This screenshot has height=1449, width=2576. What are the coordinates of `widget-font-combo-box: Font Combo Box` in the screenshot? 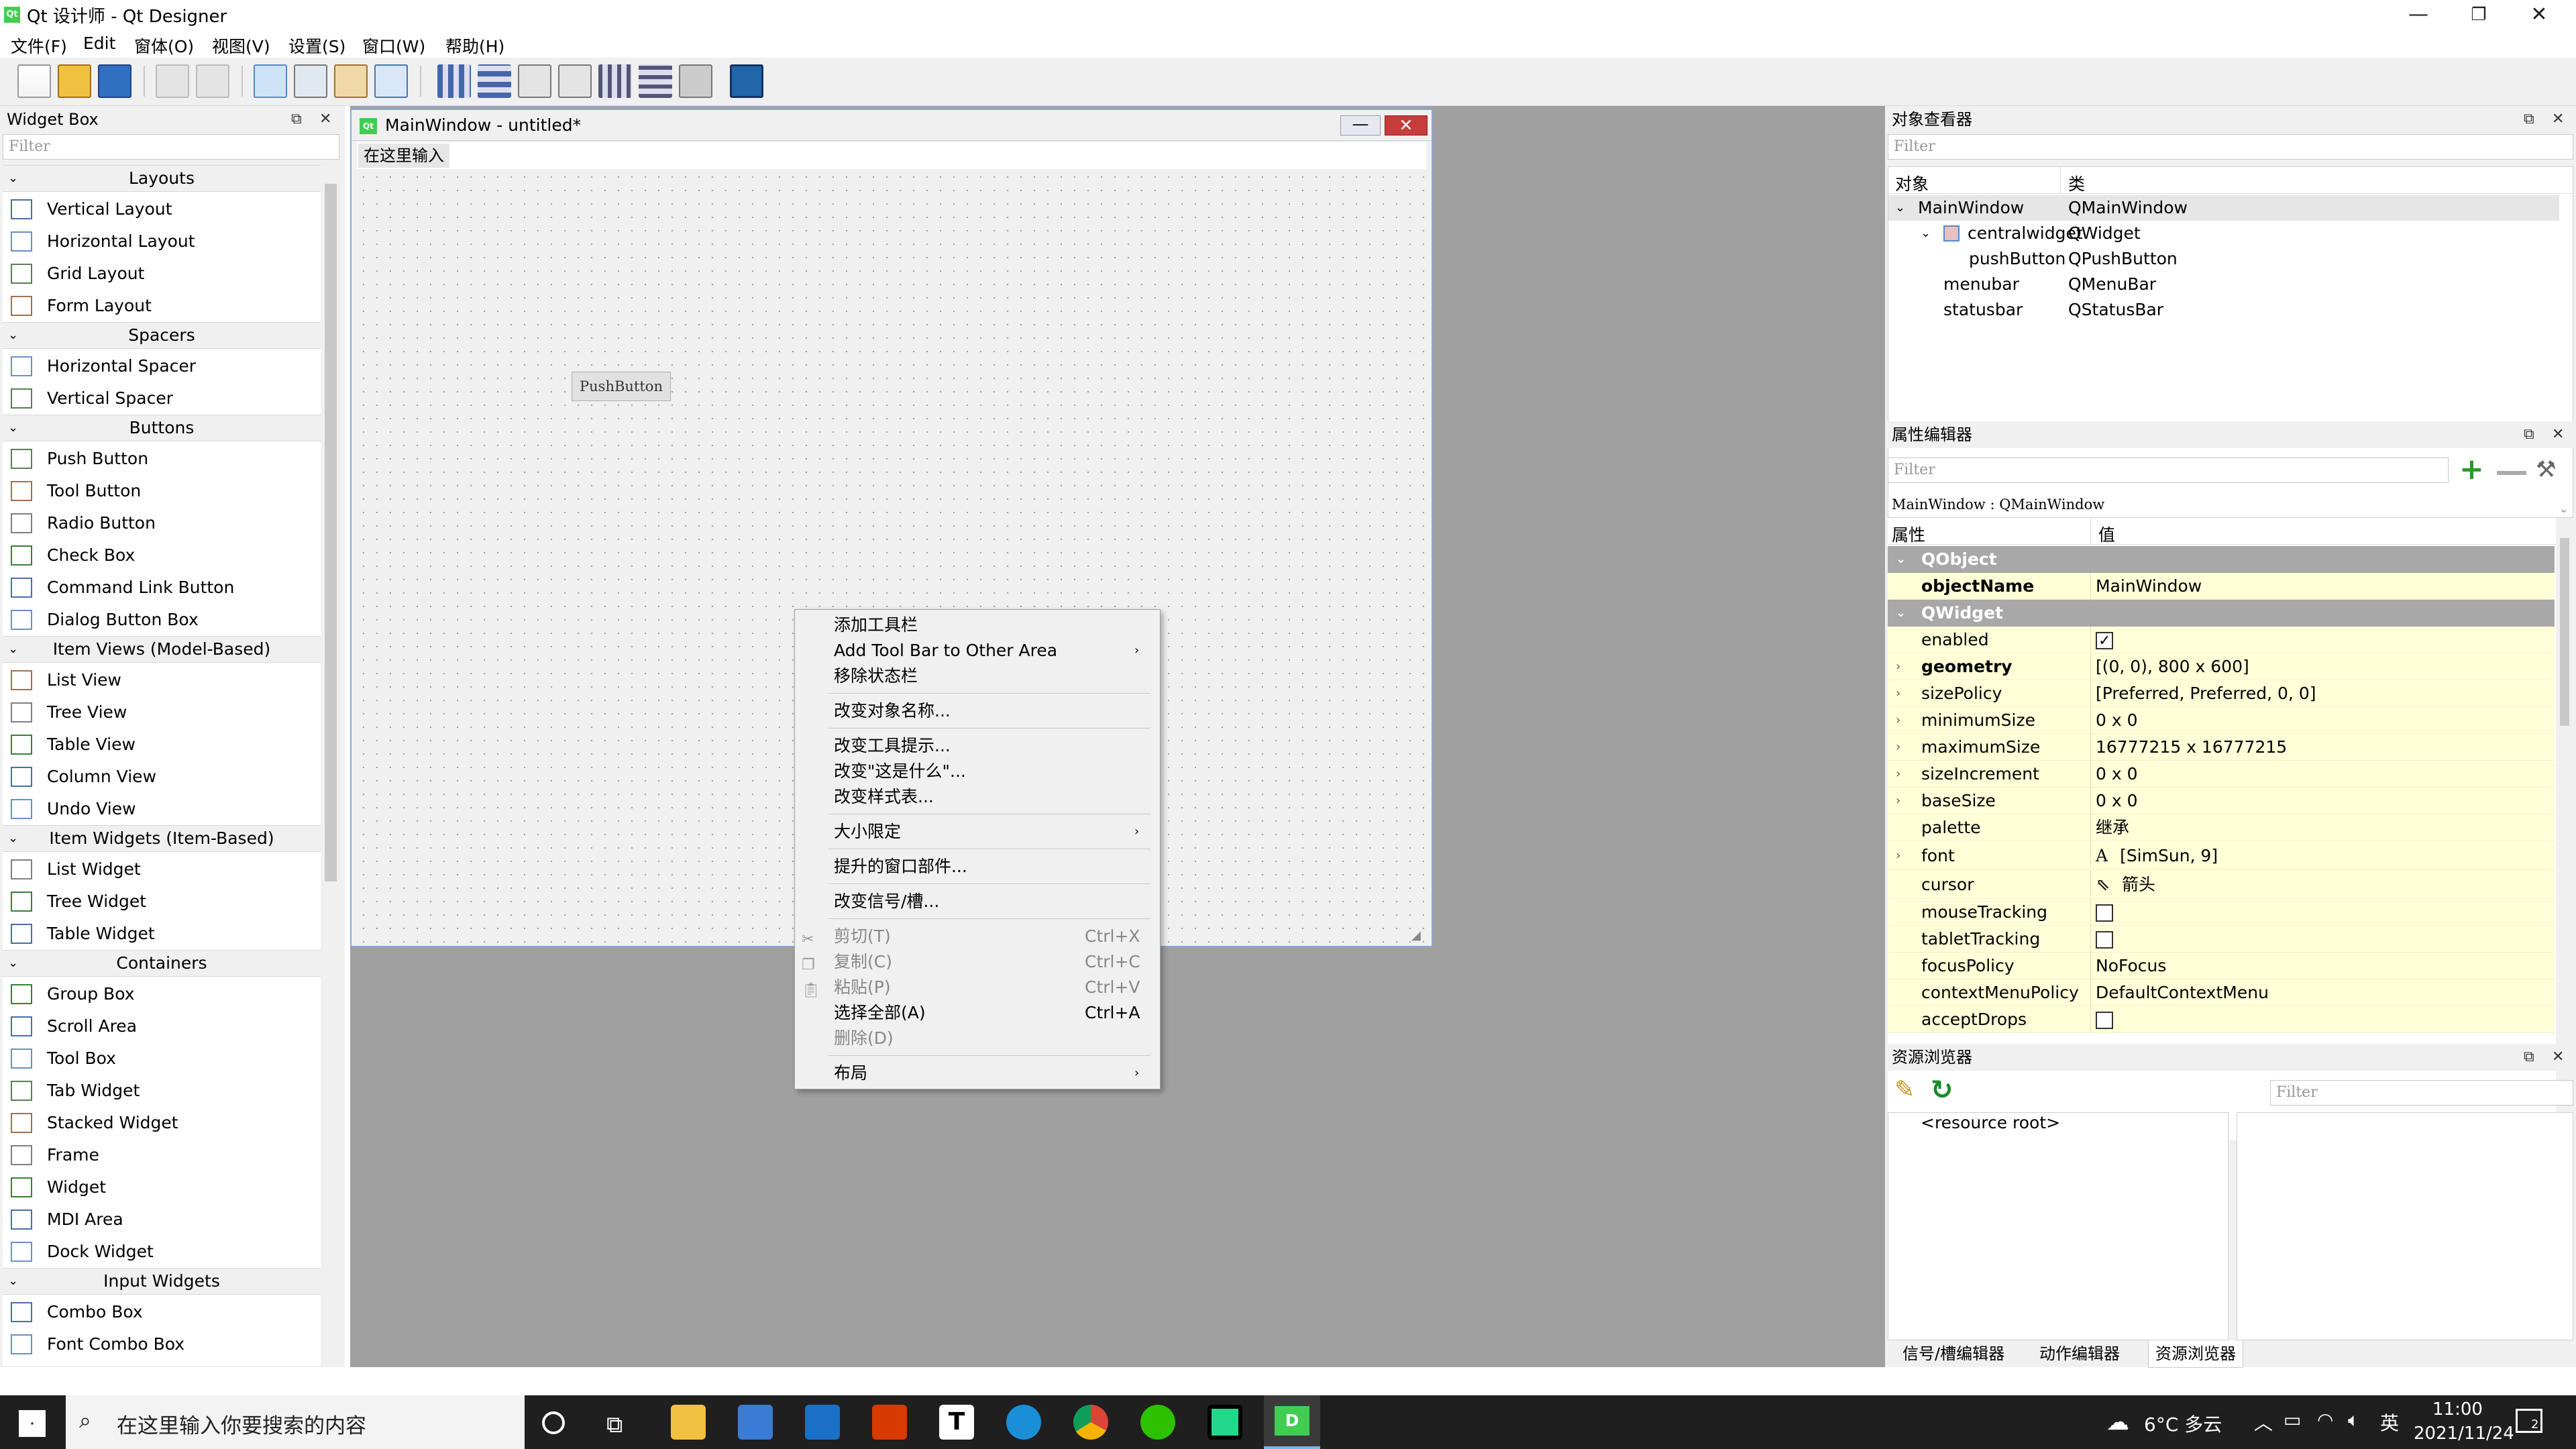 It's located at (162, 1344).